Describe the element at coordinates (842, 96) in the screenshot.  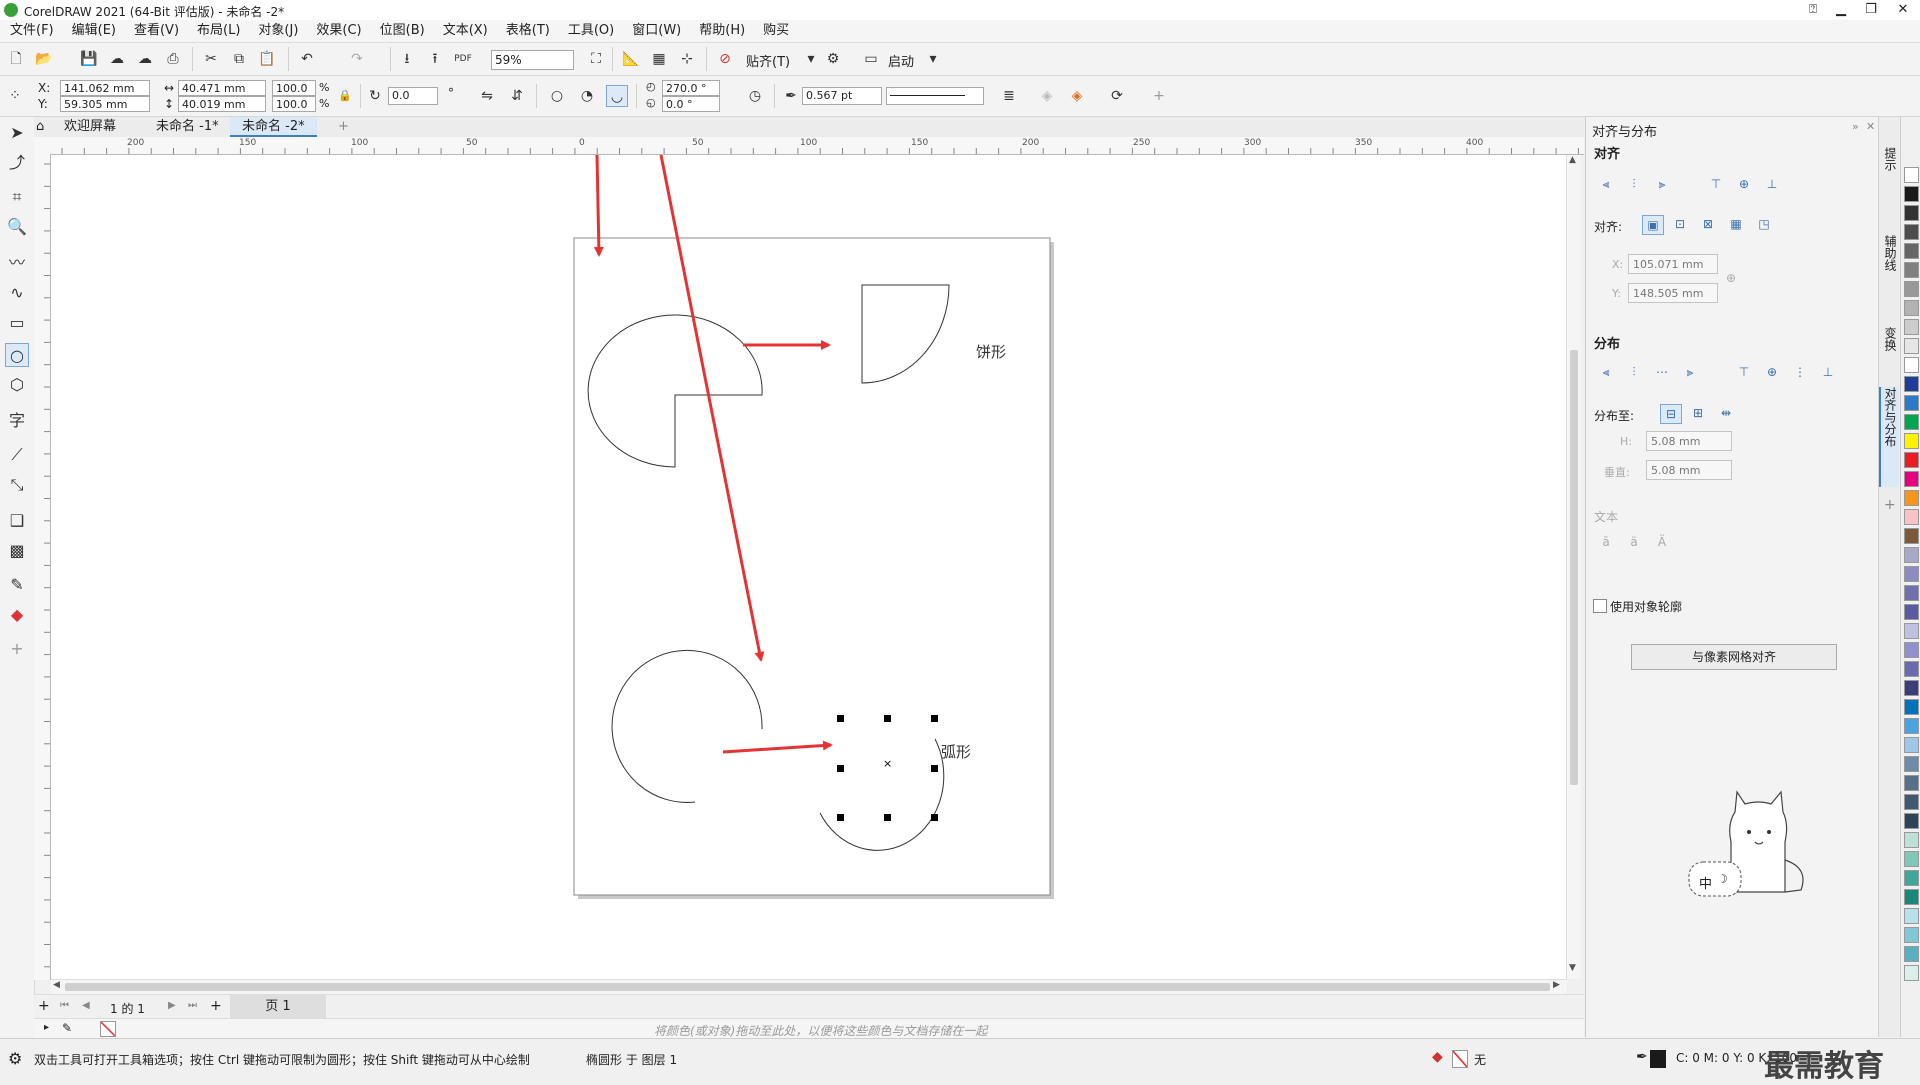
I see `outline-width-dropdown: 0.567 pt` at that location.